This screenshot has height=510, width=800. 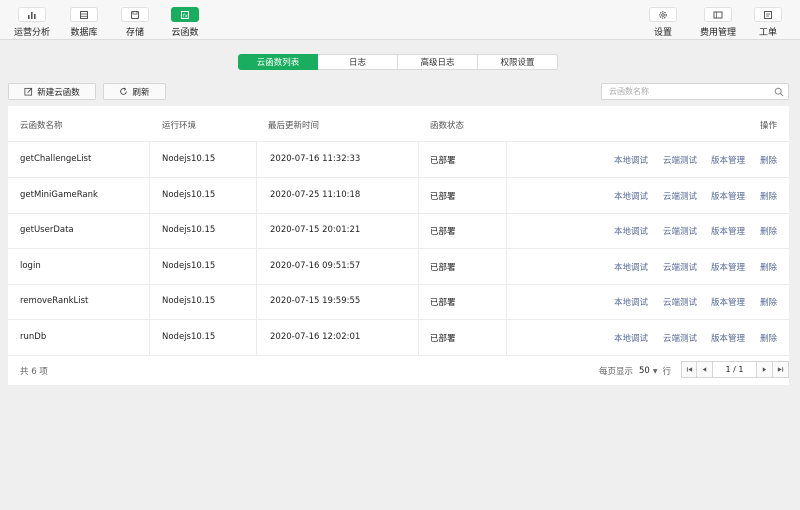 What do you see at coordinates (134, 33) in the screenshot?
I see `toolbar-storage-label: 存储` at bounding box center [134, 33].